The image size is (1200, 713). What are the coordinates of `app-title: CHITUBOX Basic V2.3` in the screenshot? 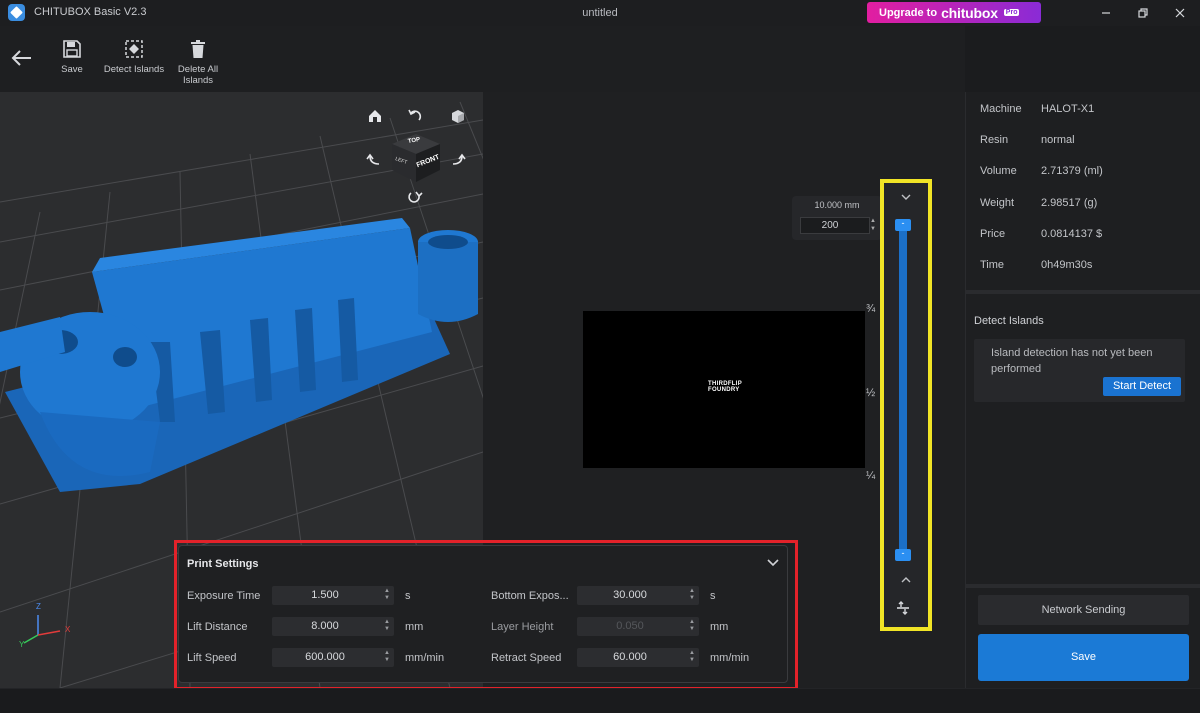 It's located at (90, 12).